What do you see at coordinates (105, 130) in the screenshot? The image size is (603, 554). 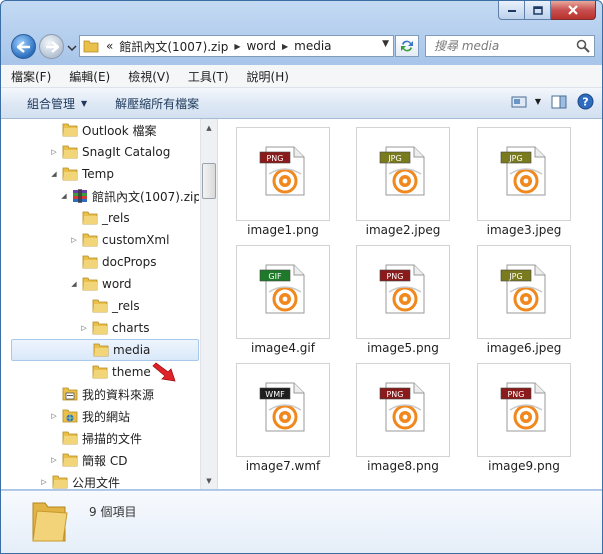 I see `tree-item: Outlook 檔案` at bounding box center [105, 130].